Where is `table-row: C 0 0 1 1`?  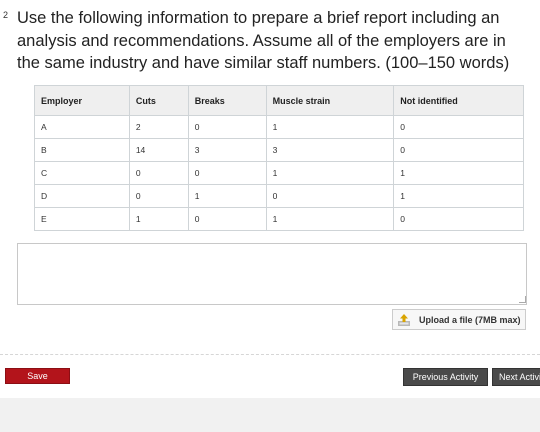
table-row: C 0 0 1 1 is located at coordinates (279, 173).